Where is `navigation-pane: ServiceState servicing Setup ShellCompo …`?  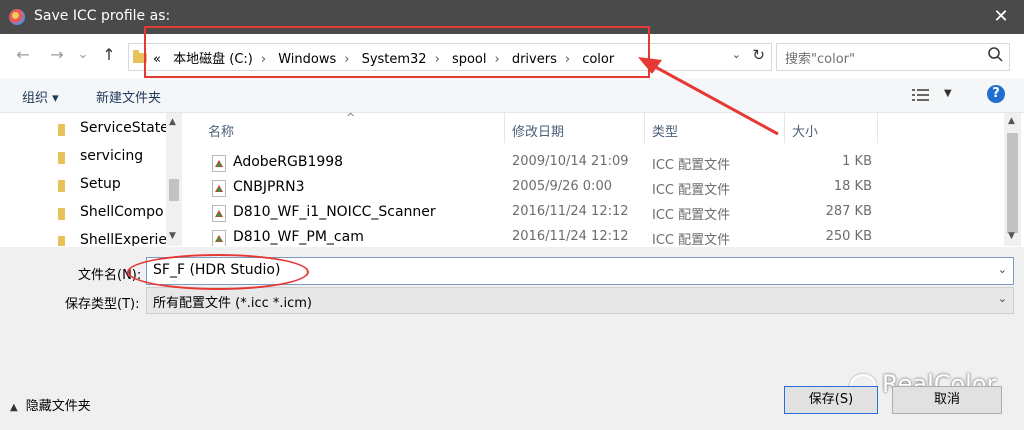
navigation-pane: ServiceState servicing Setup ShellCompo … is located at coordinates (91, 179).